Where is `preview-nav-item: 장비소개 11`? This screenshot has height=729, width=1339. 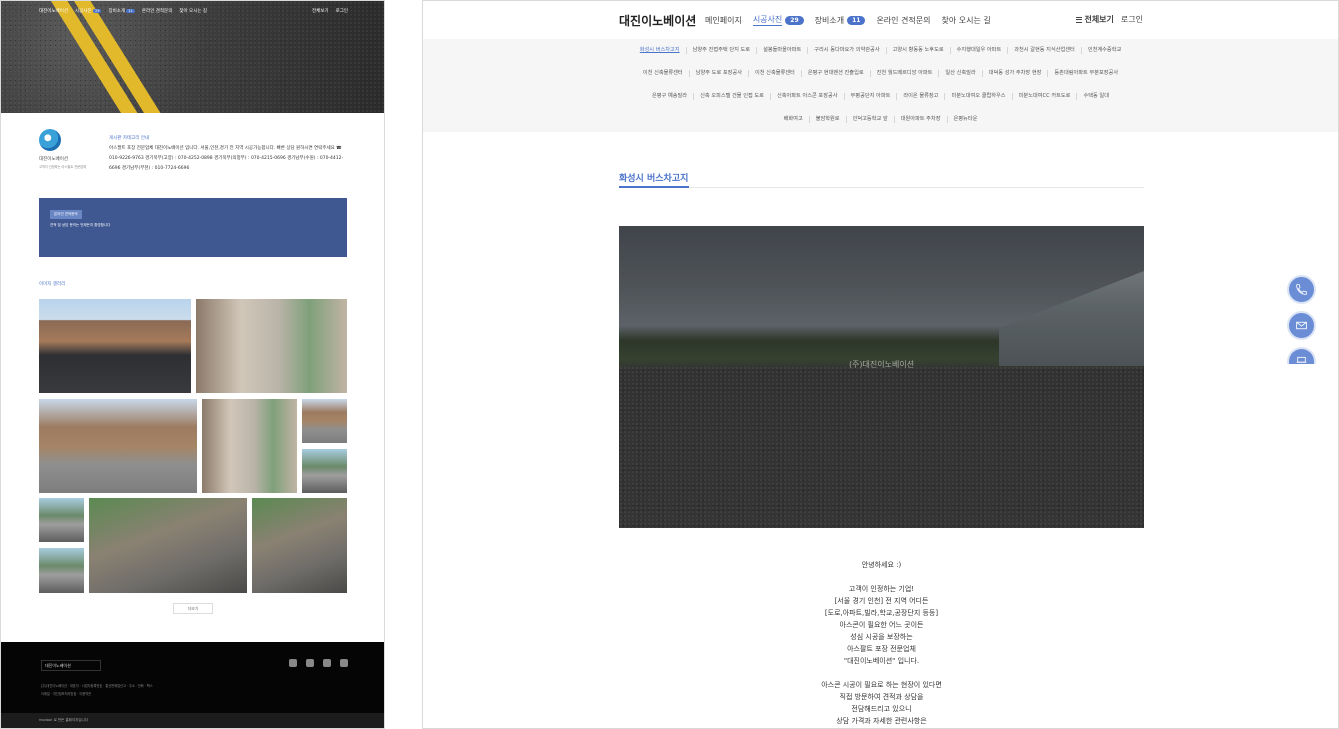
preview-nav-item: 장비소개 11 is located at coordinates (121, 11).